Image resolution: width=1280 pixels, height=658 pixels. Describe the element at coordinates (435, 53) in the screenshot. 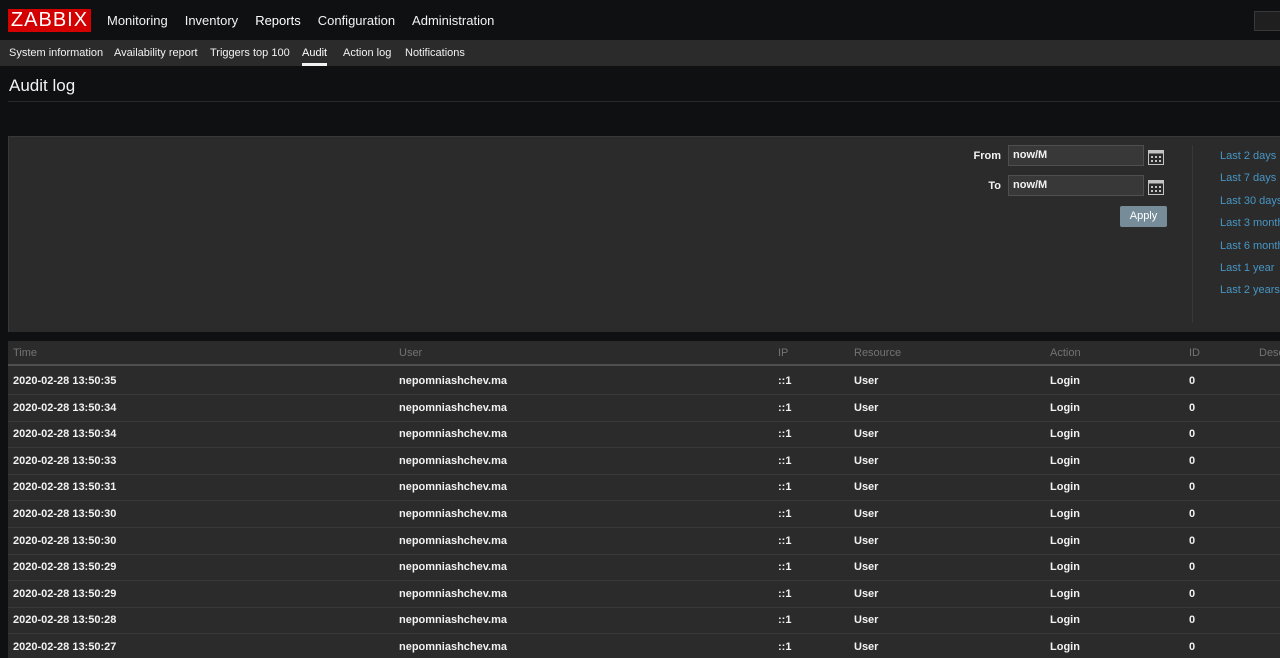

I see `sub-menu-notifications: Notifications` at that location.